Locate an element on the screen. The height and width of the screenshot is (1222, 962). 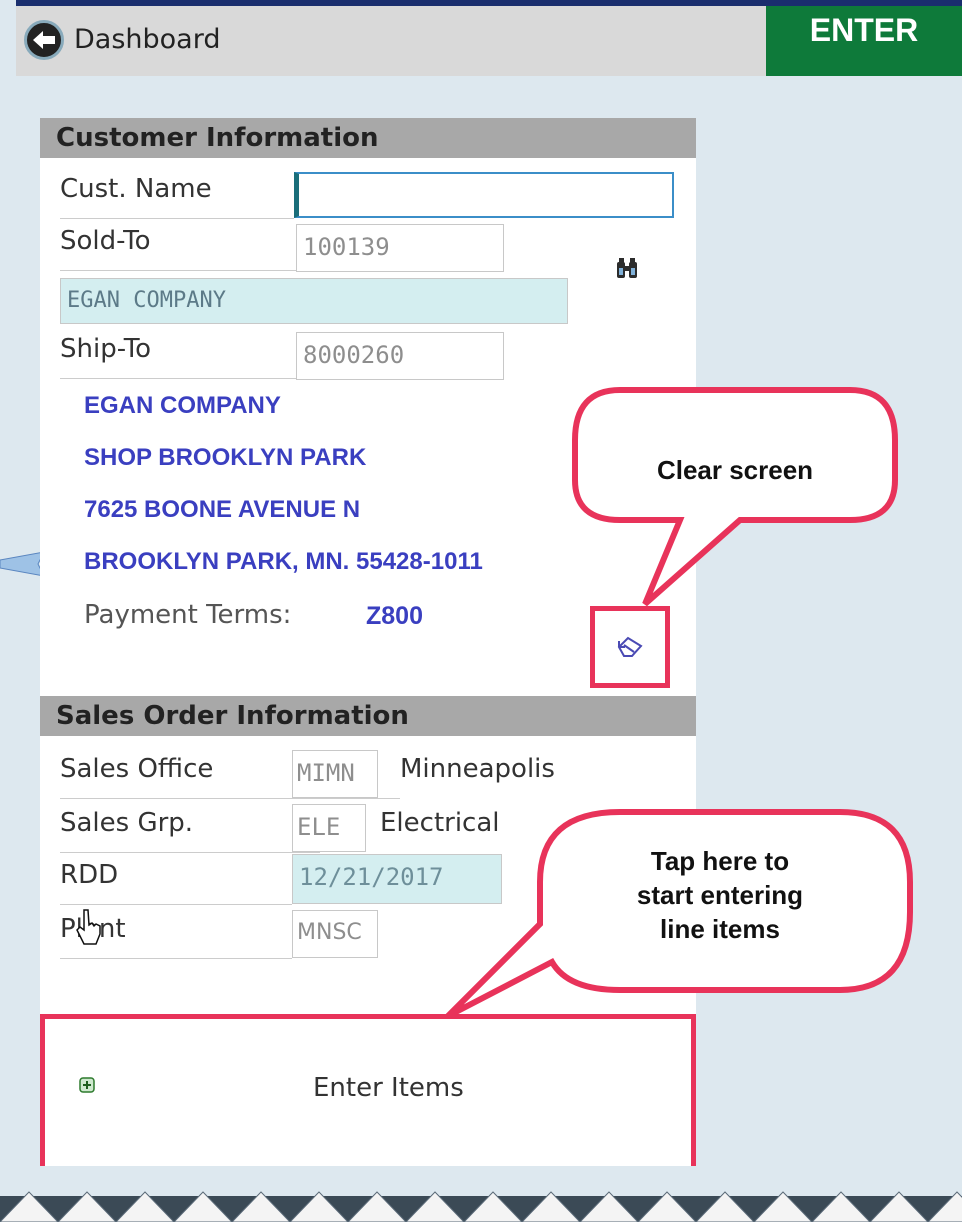
pointer-arrow-icon is located at coordinates (22, 564).